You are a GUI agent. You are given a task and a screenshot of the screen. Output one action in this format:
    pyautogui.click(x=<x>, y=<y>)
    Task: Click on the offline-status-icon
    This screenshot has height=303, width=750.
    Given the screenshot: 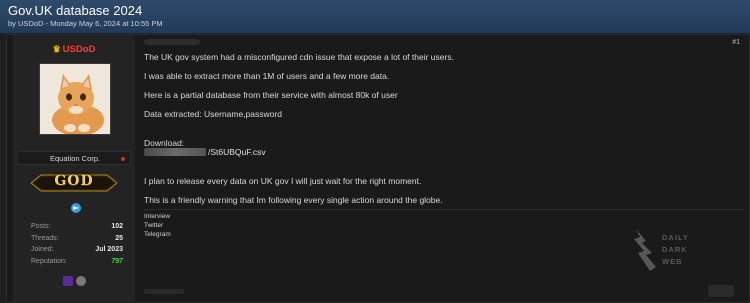 What is the action you would take?
    pyautogui.click(x=123, y=159)
    